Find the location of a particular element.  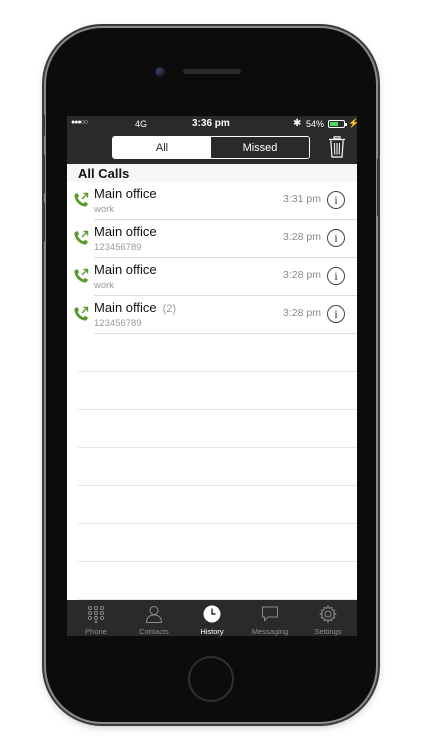

segment-missed: Missed is located at coordinates (260, 147).